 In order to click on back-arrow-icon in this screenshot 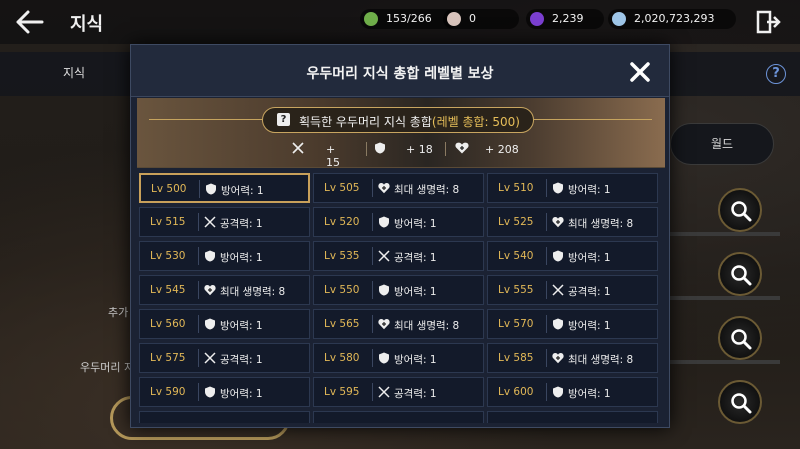, I will do `click(29, 22)`.